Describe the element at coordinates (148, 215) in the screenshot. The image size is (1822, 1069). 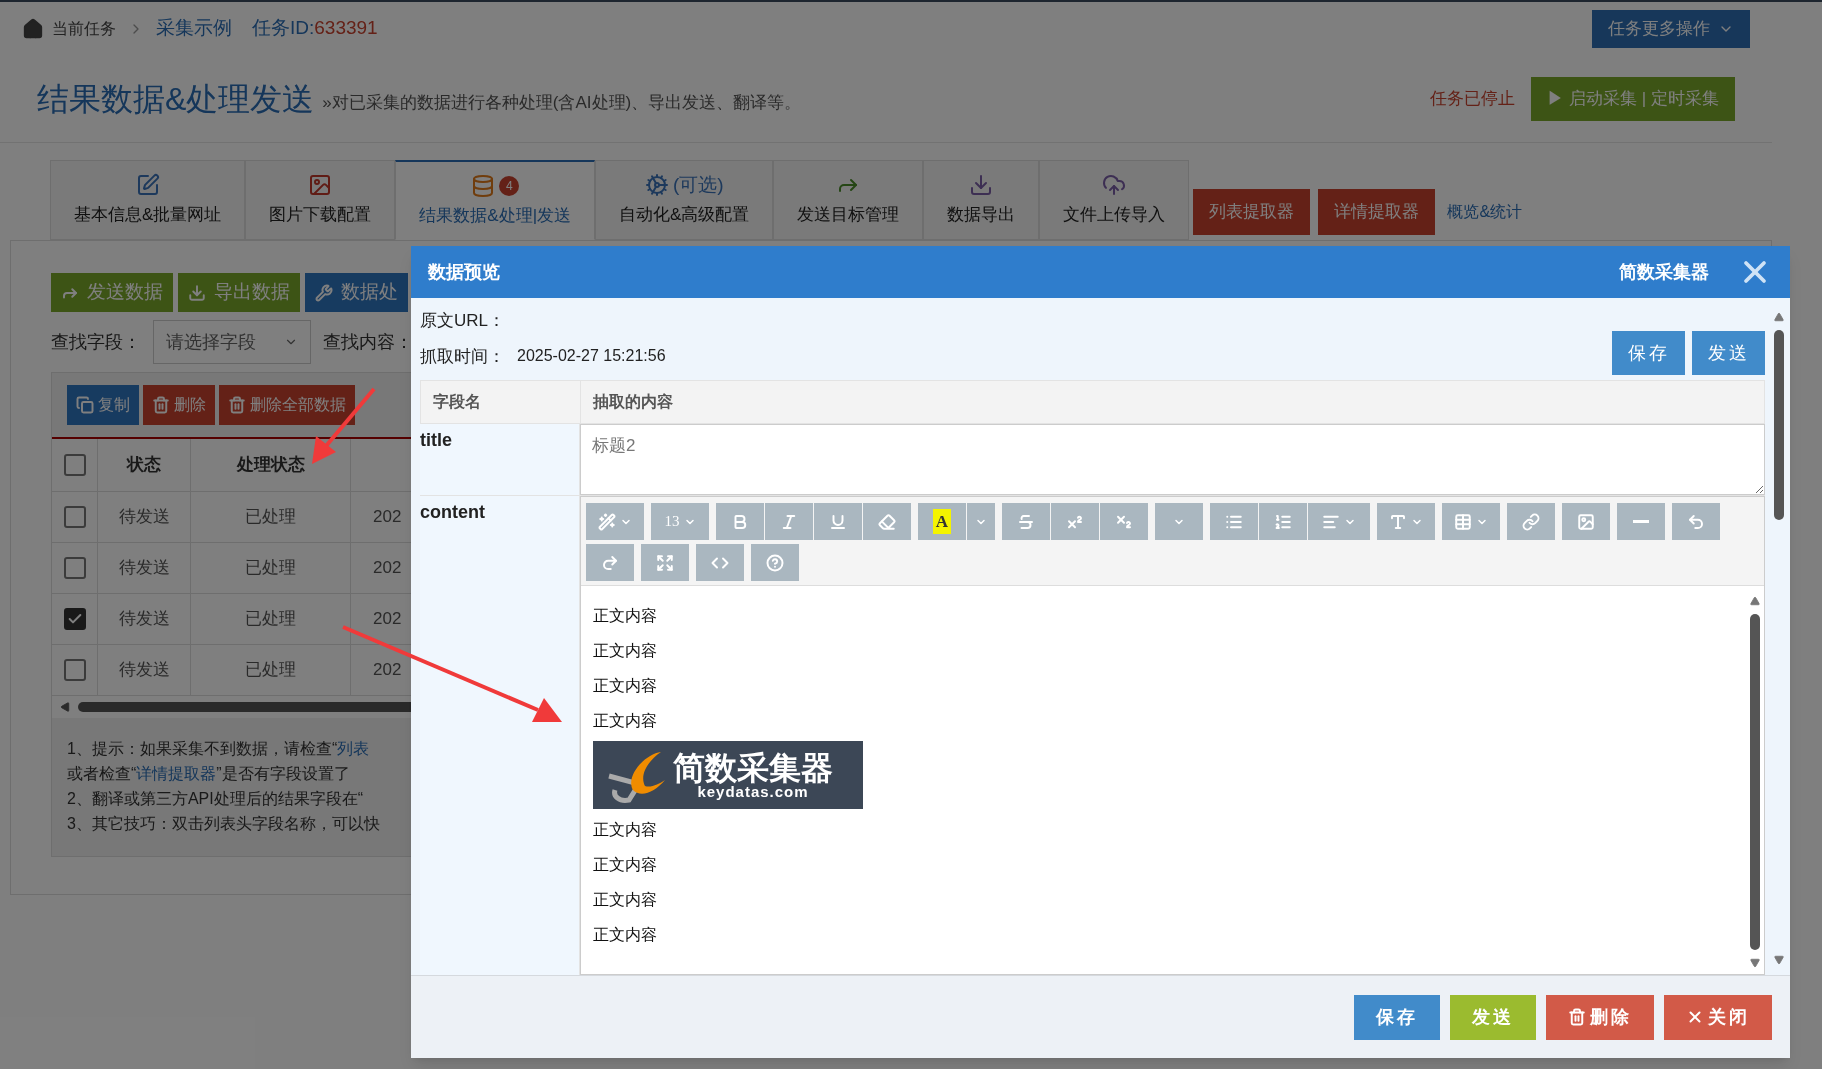
I see `tab-label: 基本信息&批量网址` at that location.